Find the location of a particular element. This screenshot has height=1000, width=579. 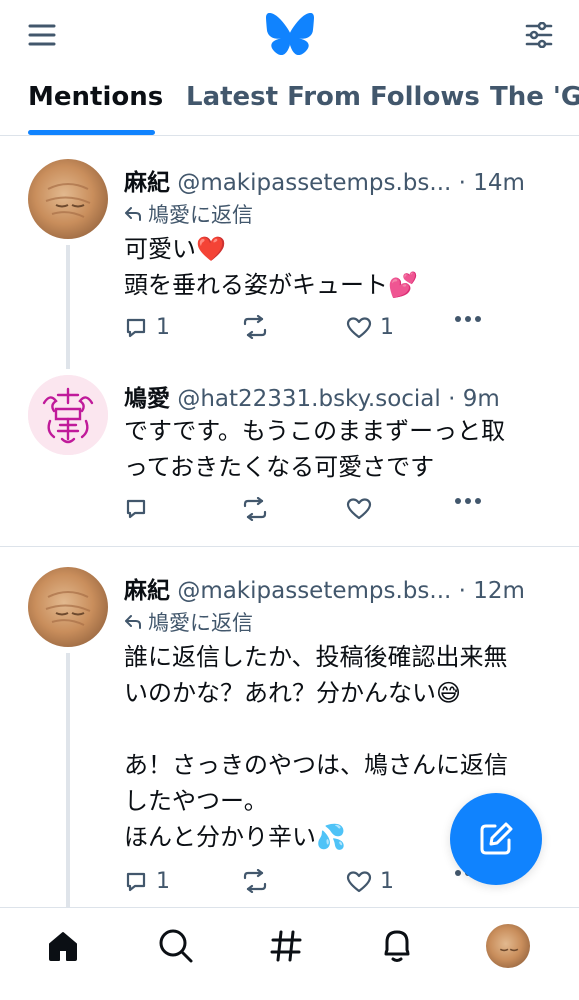

tab-latest-from-follows: Latest From Follows is located at coordinates (333, 97).